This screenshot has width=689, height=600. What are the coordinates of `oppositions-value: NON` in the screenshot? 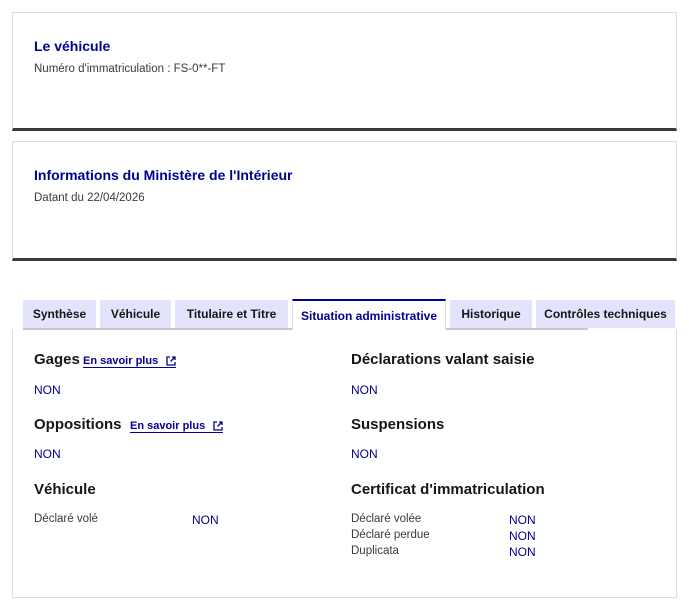 It's located at (47, 454).